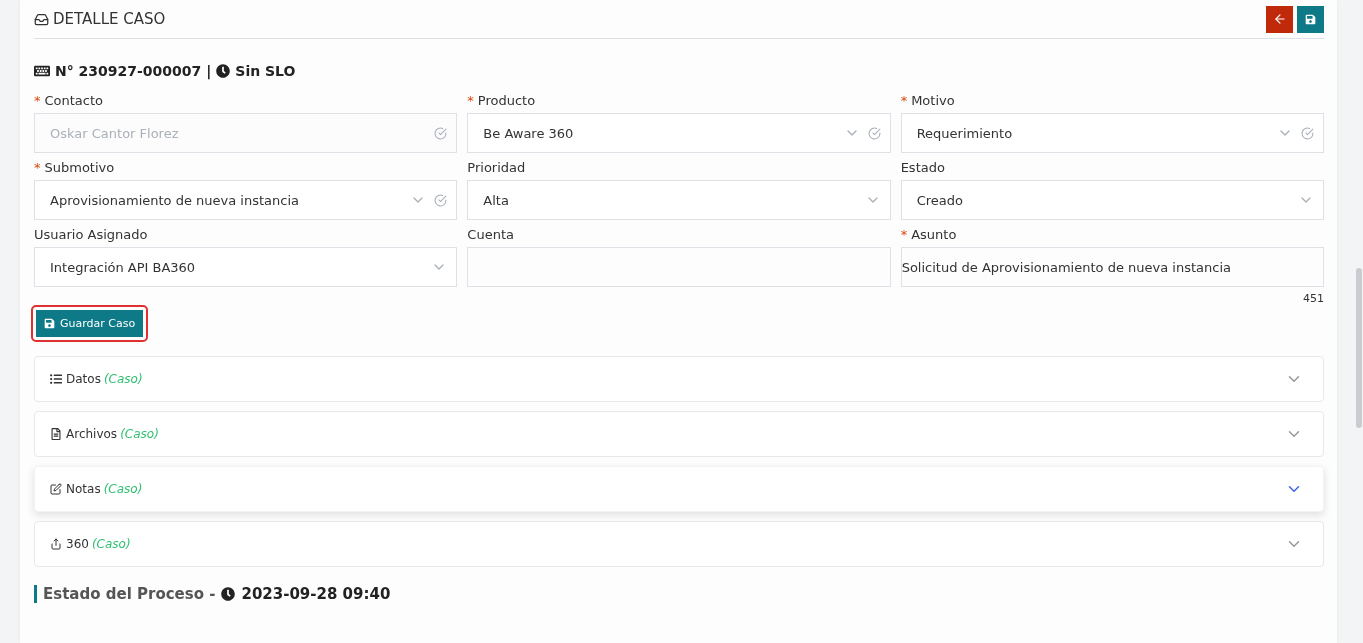  Describe the element at coordinates (42, 71) in the screenshot. I see `keyboard-icon` at that location.